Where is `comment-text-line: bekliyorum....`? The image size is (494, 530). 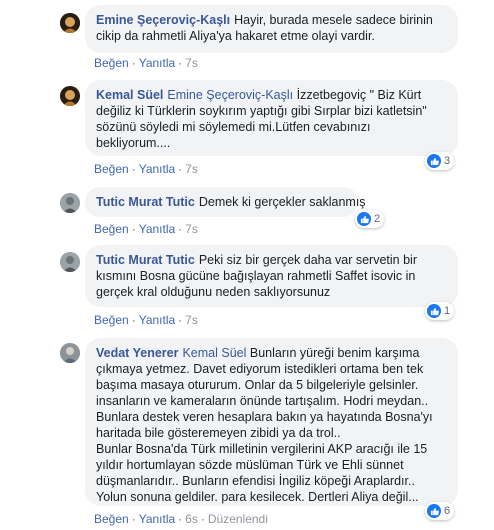 comment-text-line: bekliyorum.... is located at coordinates (133, 143).